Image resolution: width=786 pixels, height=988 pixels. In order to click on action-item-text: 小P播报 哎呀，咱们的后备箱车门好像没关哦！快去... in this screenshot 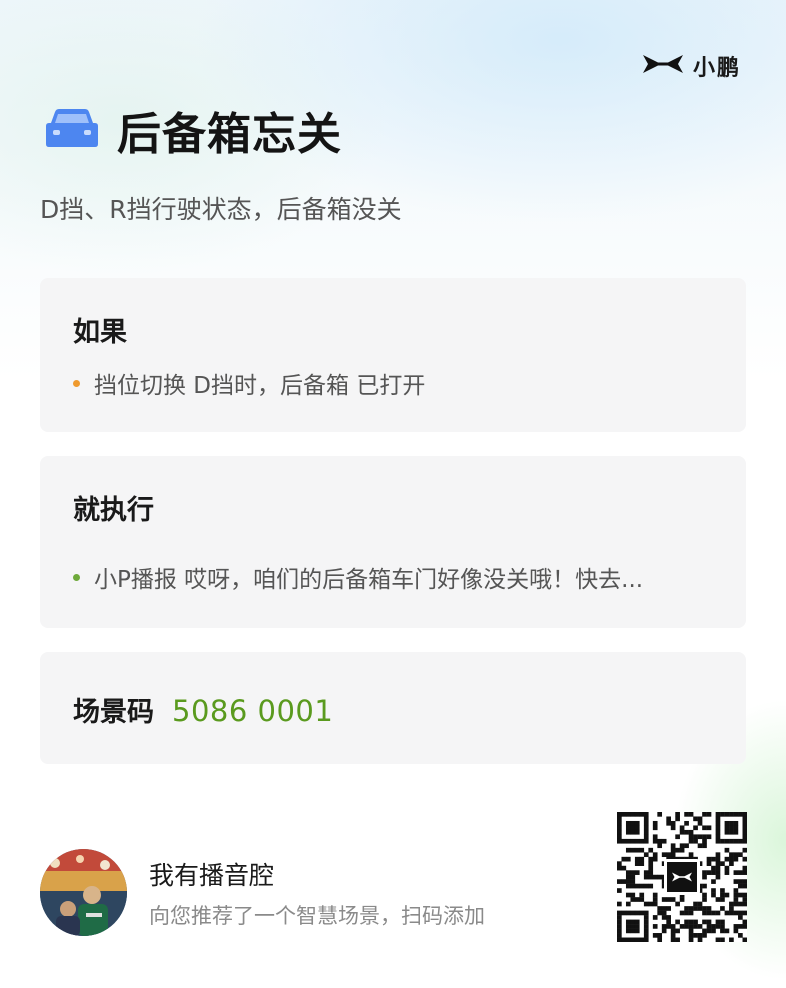, I will do `click(369, 580)`.